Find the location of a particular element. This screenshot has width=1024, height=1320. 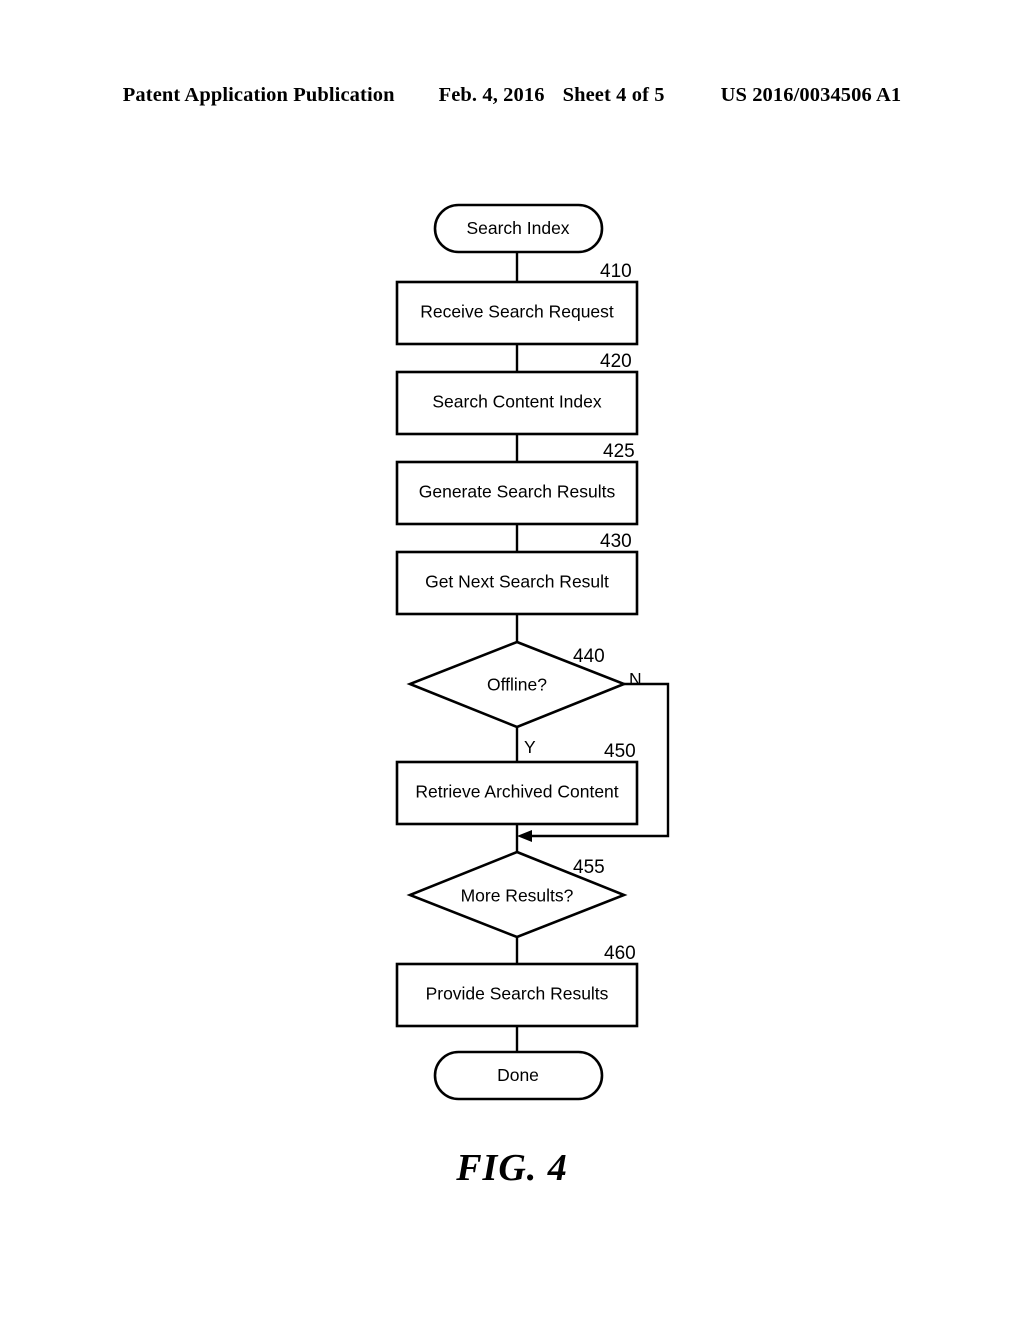

ref-number-430: 430 is located at coordinates (616, 541).